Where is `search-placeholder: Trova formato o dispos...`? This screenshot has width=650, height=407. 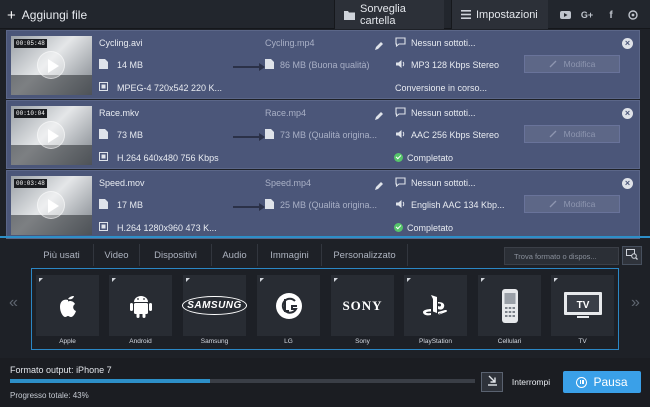
search-placeholder: Trova formato o dispos... is located at coordinates (555, 256).